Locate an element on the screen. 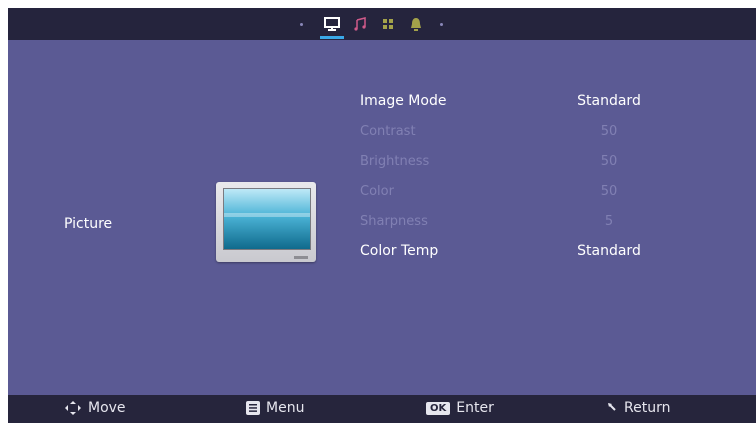 The height and width of the screenshot is (423, 756). active-tab-indicator is located at coordinates (332, 37).